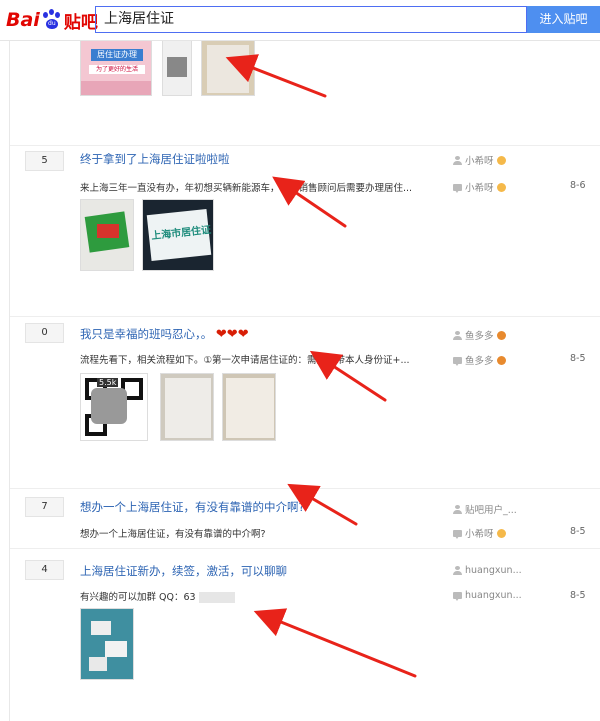 The image size is (600, 721). I want to click on thread-title-text: 我只是幸福的班吗忍心，。, so click(146, 334).